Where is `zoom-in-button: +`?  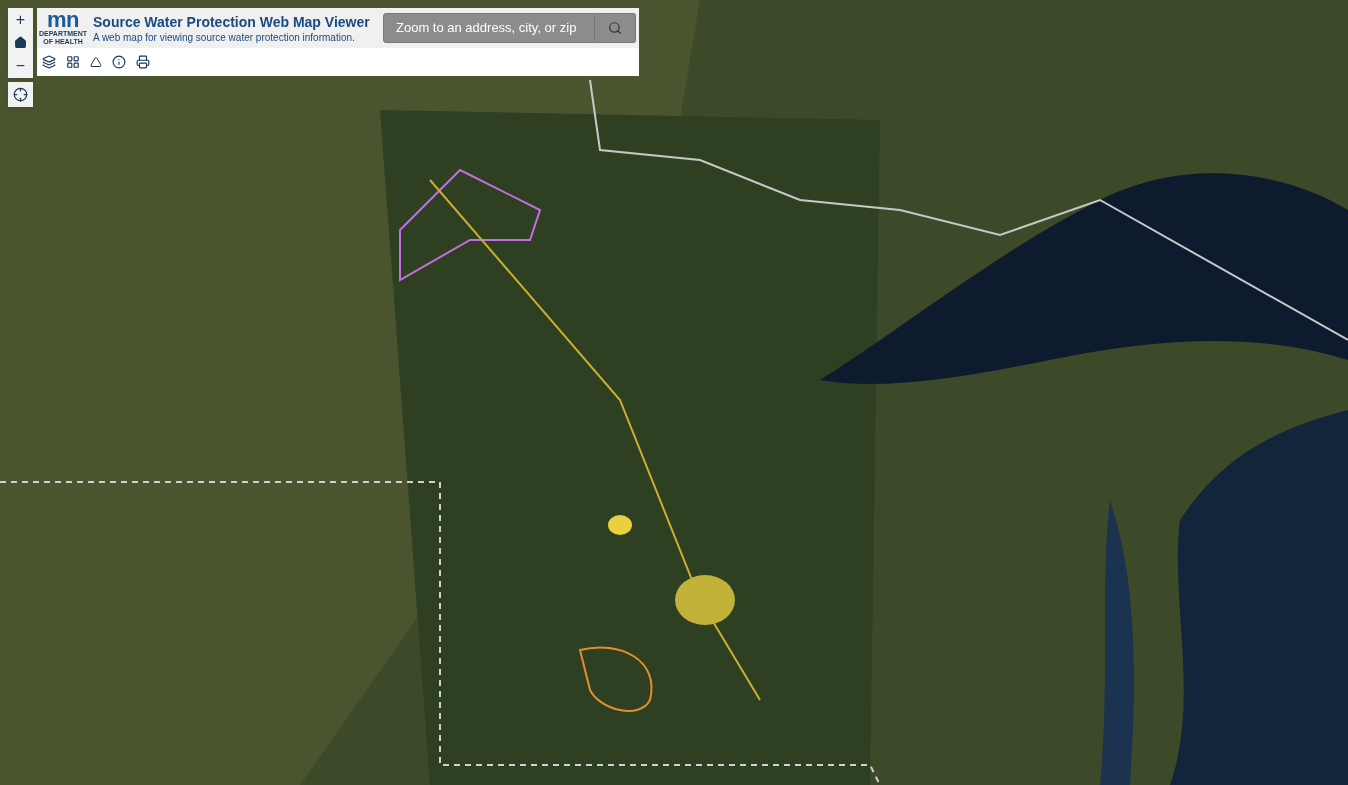 zoom-in-button: + is located at coordinates (20, 20).